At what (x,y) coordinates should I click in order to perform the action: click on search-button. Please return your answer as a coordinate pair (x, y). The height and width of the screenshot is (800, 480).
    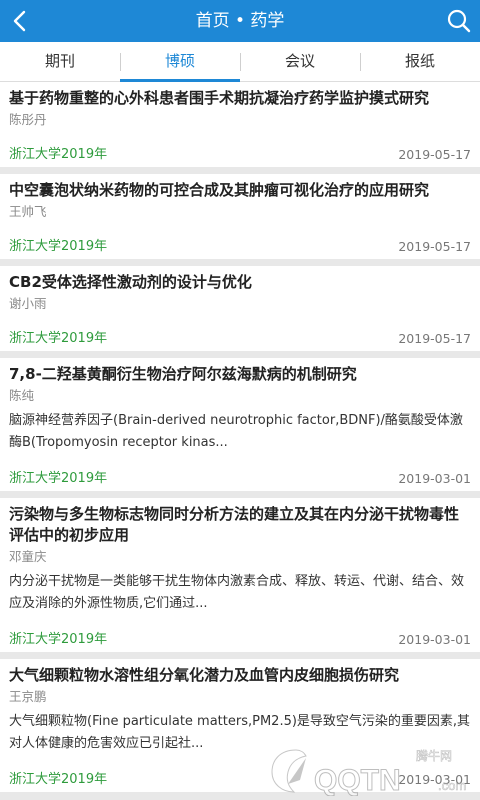
    Looking at the image, I should click on (459, 21).